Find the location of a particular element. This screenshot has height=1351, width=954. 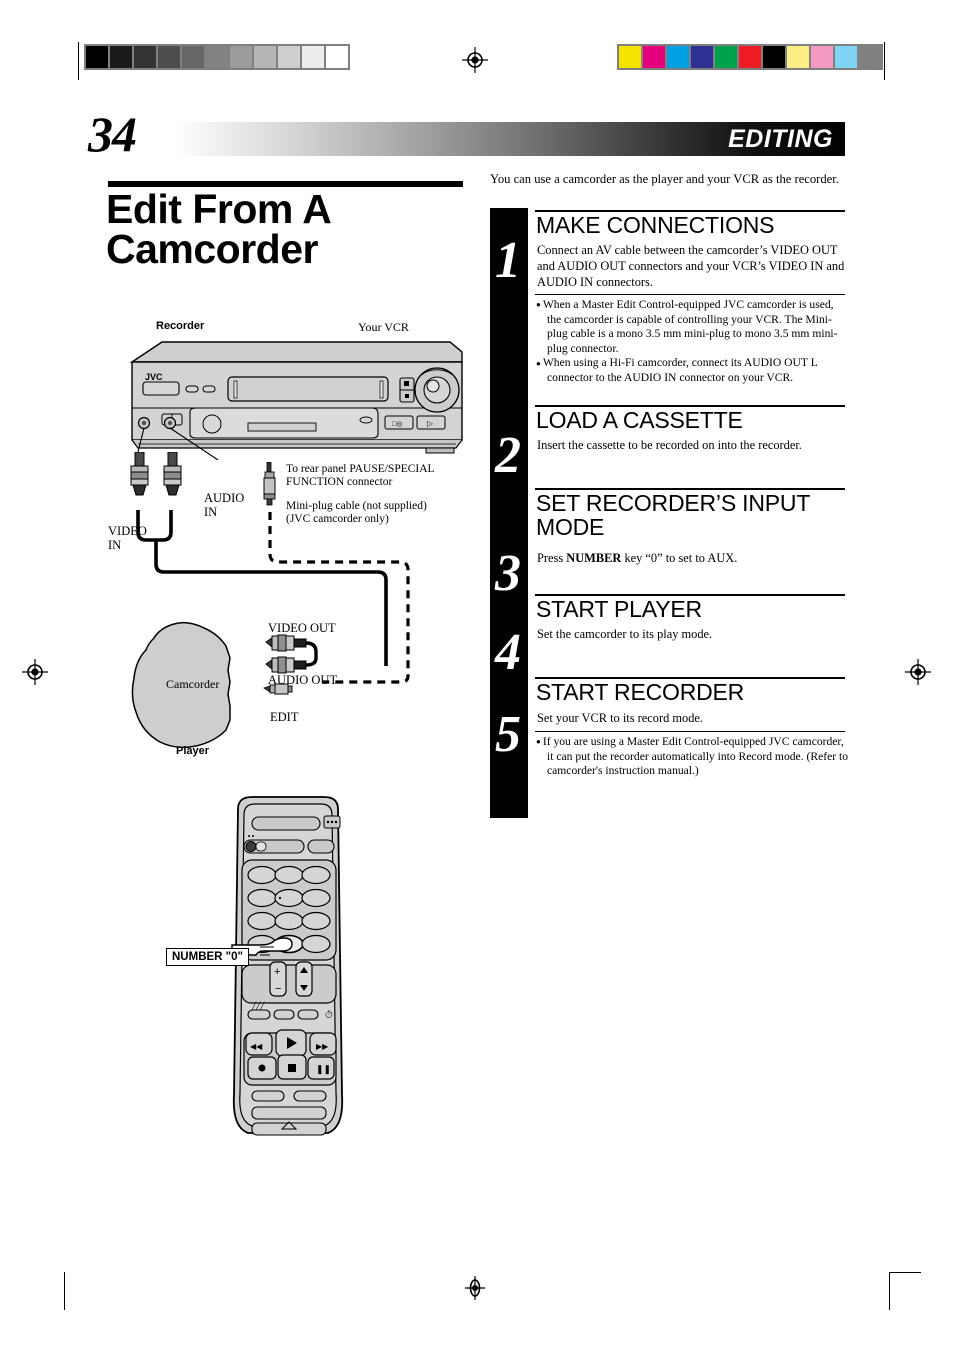

step-3-body: Press NUMBER key “0” to set to AUX. is located at coordinates (693, 559).